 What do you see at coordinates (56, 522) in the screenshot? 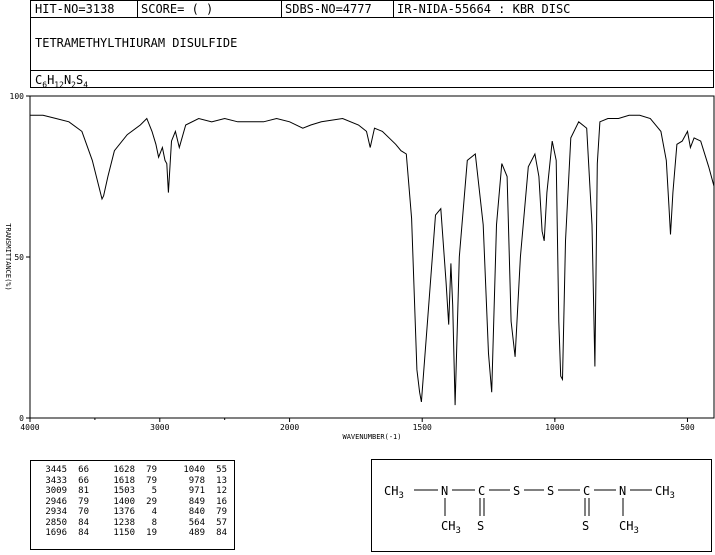
I see `peak-wavenumber: 2850` at bounding box center [56, 522].